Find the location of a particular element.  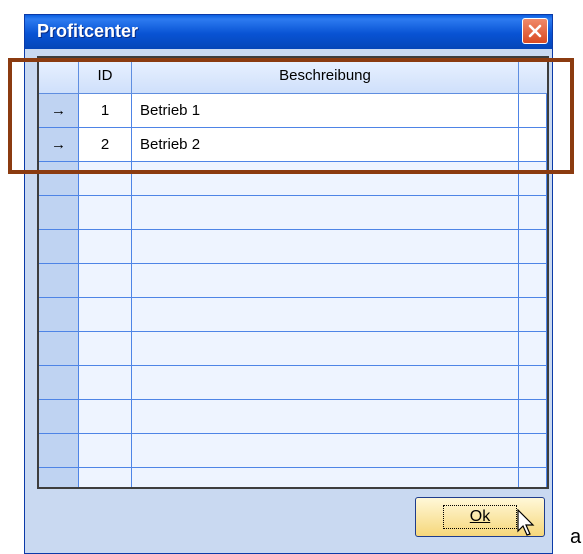

ok-button-focus: Ok is located at coordinates (480, 517).